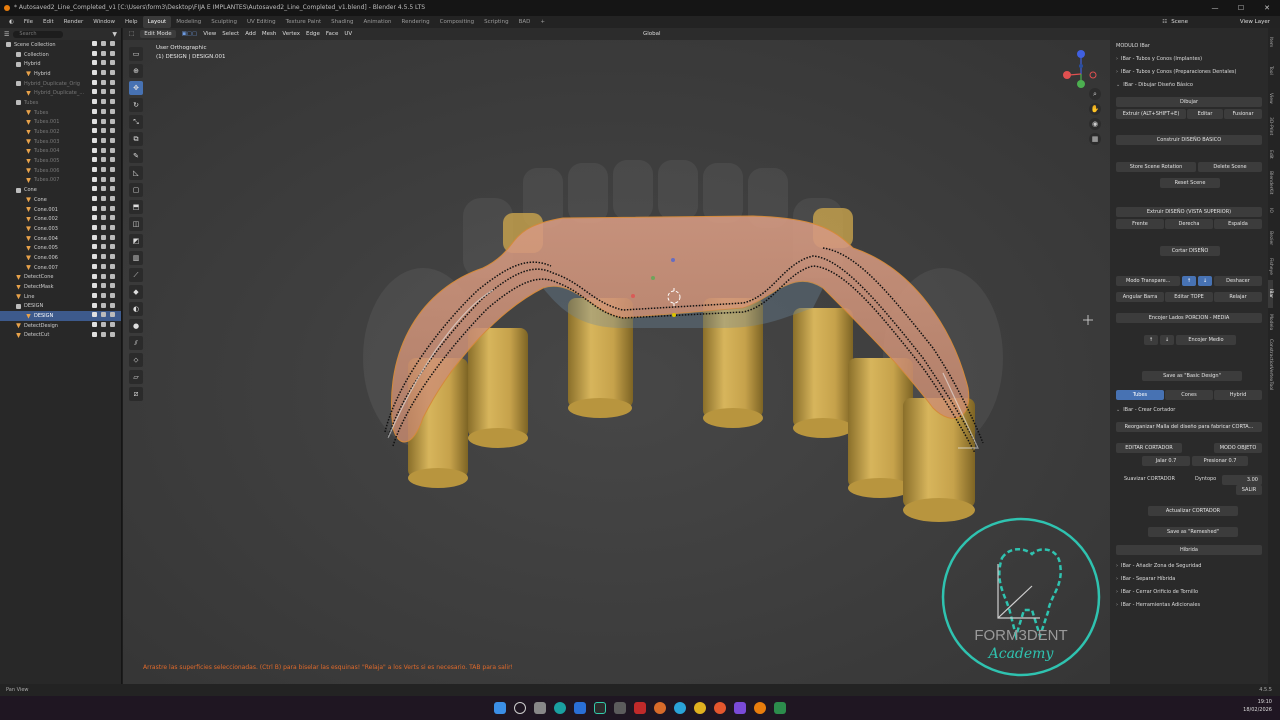 This screenshot has height=720, width=1280. What do you see at coordinates (136, 224) in the screenshot?
I see `inset-tool-icon: ◫` at bounding box center [136, 224].